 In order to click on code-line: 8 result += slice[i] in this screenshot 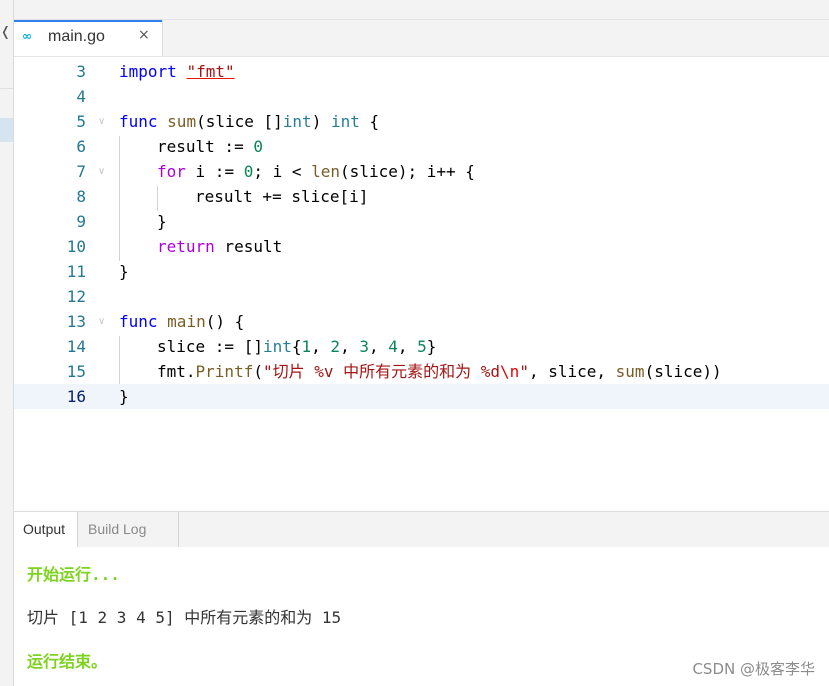, I will do `click(421, 196)`.